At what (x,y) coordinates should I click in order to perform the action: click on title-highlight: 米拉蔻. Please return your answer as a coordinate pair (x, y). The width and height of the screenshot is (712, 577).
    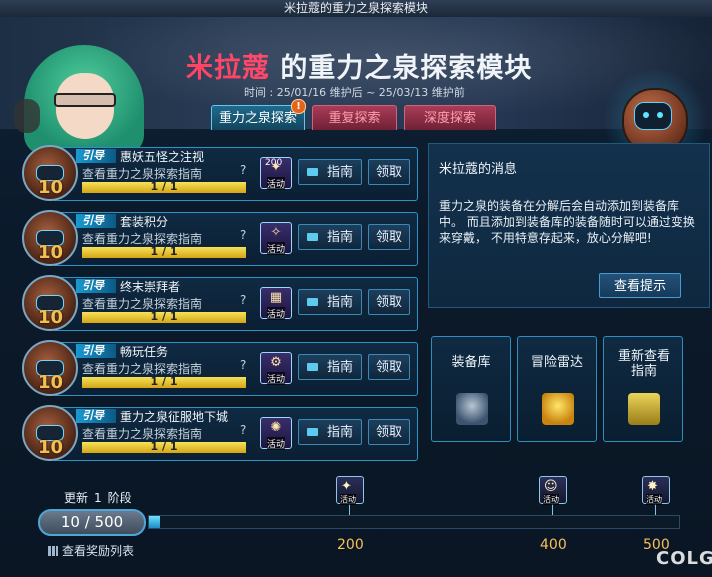
    Looking at the image, I should click on (228, 68).